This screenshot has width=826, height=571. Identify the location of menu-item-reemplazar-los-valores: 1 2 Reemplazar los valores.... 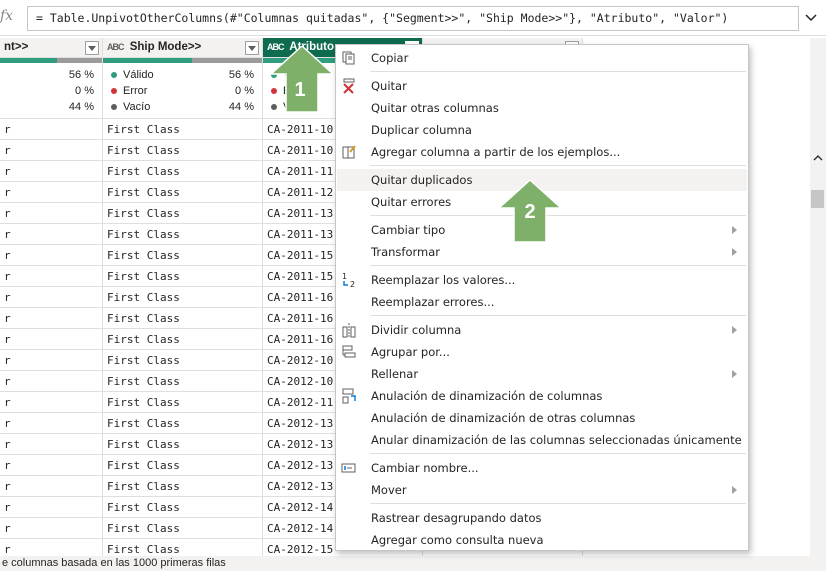
(542, 280).